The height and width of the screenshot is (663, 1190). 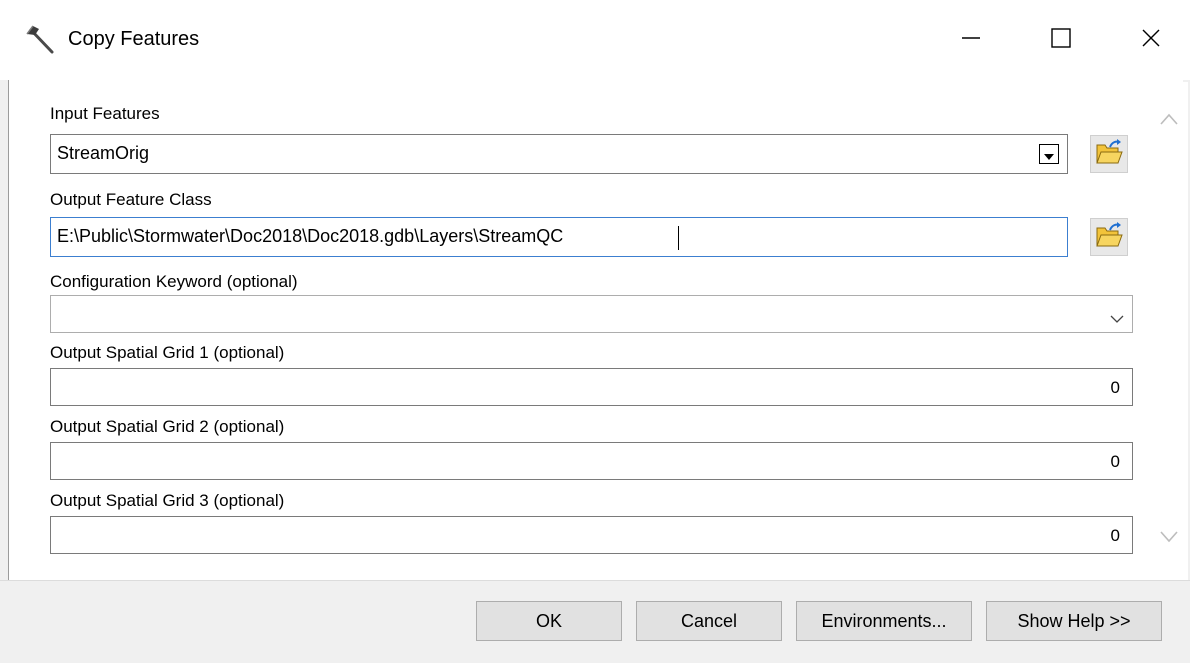 What do you see at coordinates (549, 621) in the screenshot?
I see `ok-button: OK` at bounding box center [549, 621].